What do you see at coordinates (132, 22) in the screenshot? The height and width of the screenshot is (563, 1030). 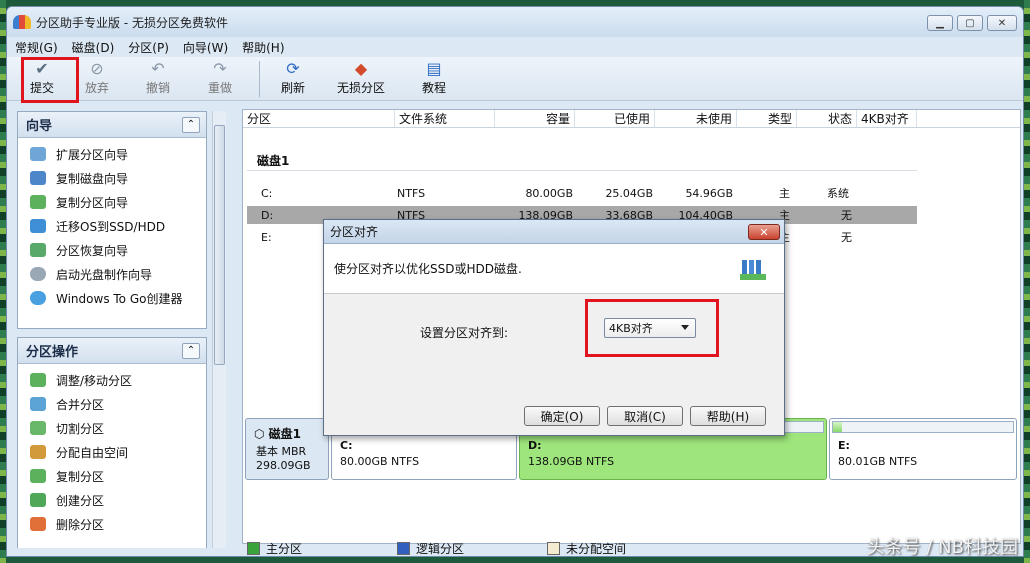 I see `window-title: 分区助手专业版 - 无损分区免费软件` at bounding box center [132, 22].